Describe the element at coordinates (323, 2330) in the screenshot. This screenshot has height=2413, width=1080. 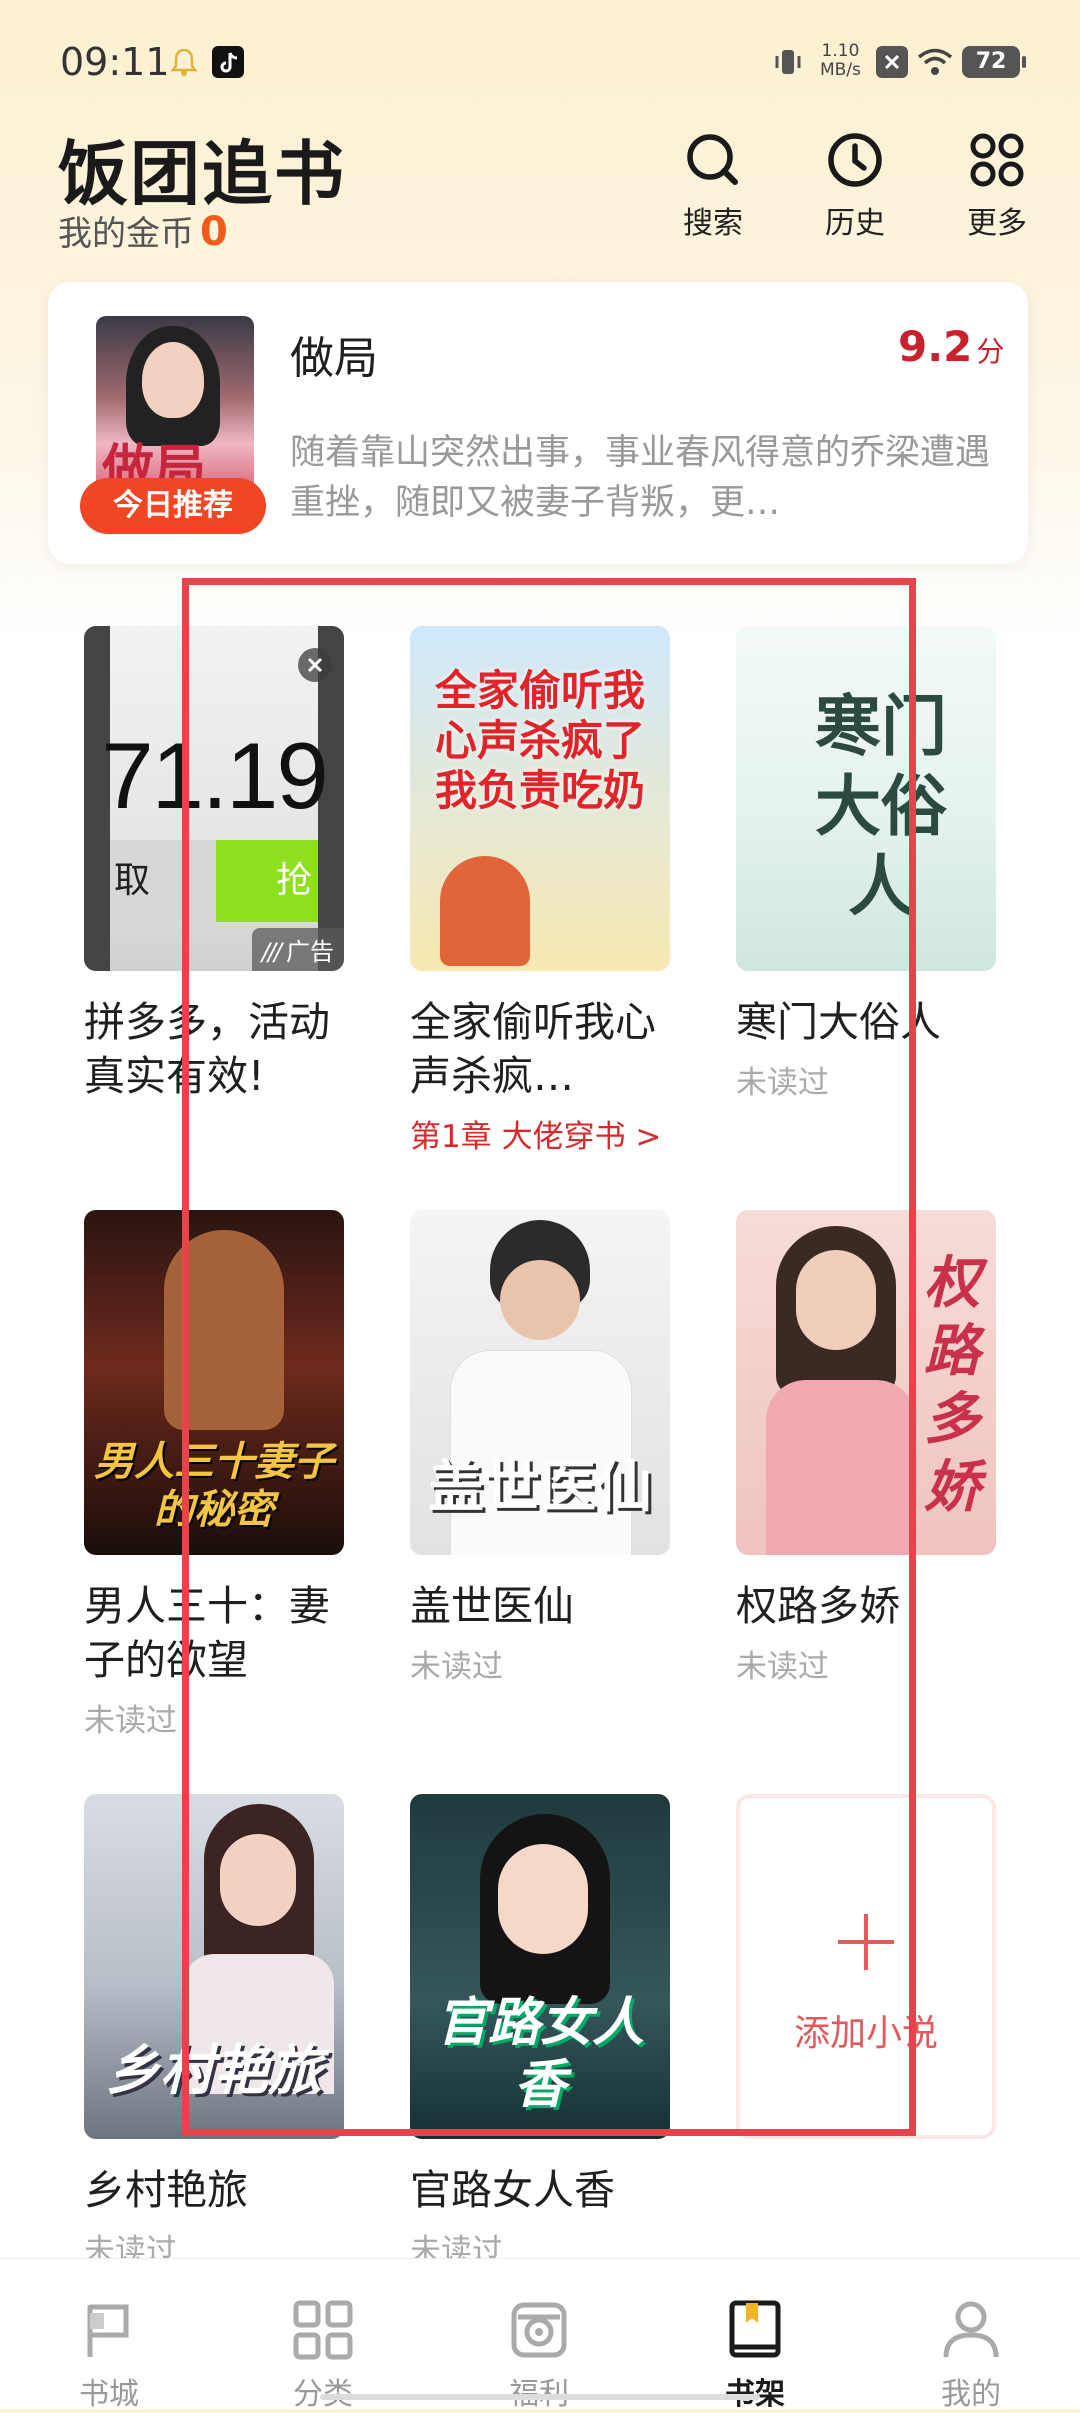
I see `category-grid-icon` at that location.